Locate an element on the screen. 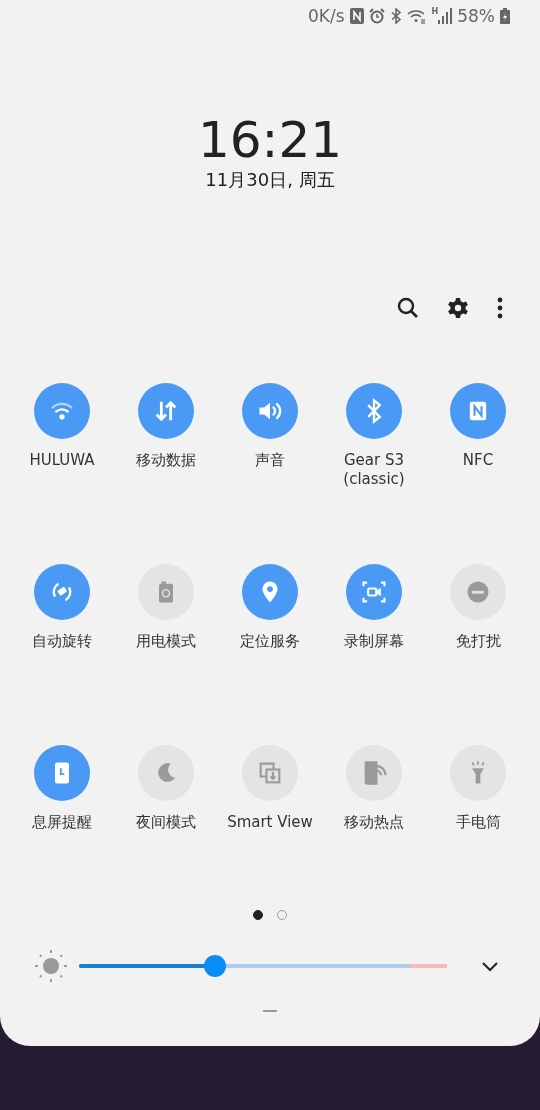 This screenshot has width=540, height=1110. wifi-icon is located at coordinates (416, 16).